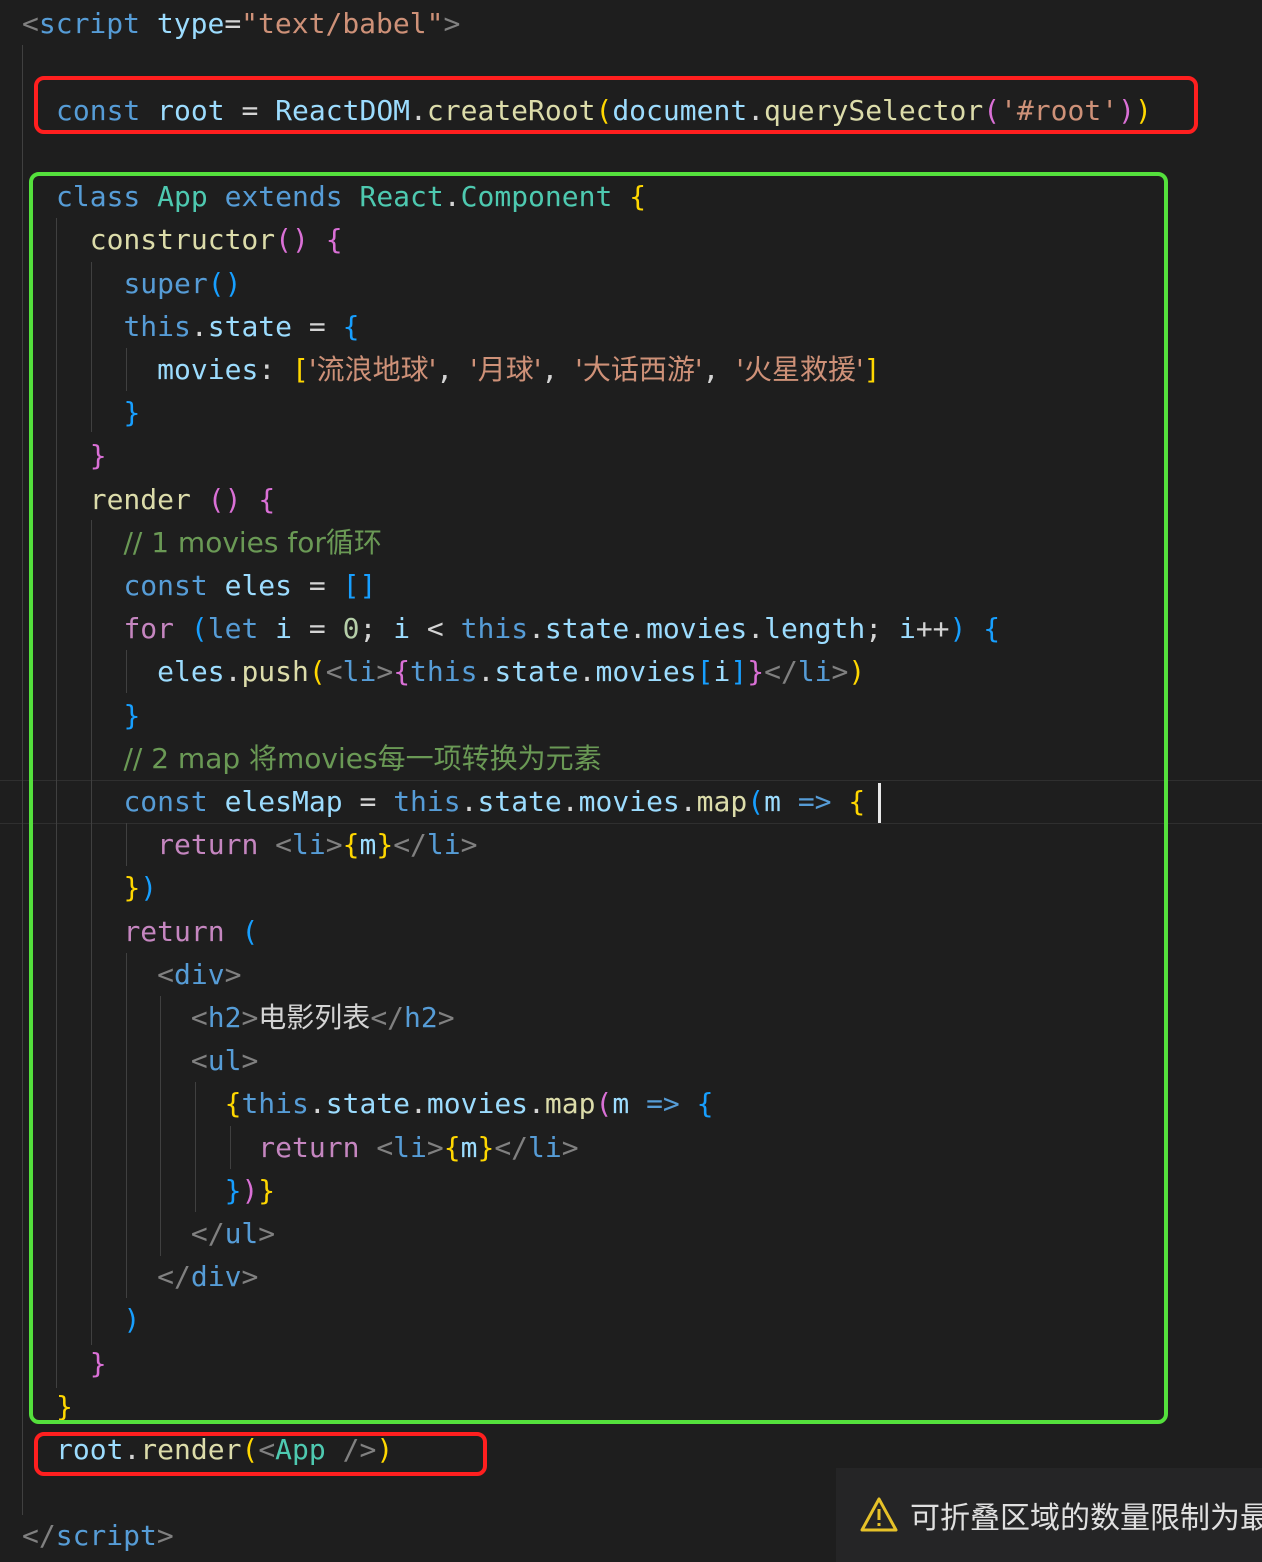  I want to click on code-token: type, so click(190, 23).